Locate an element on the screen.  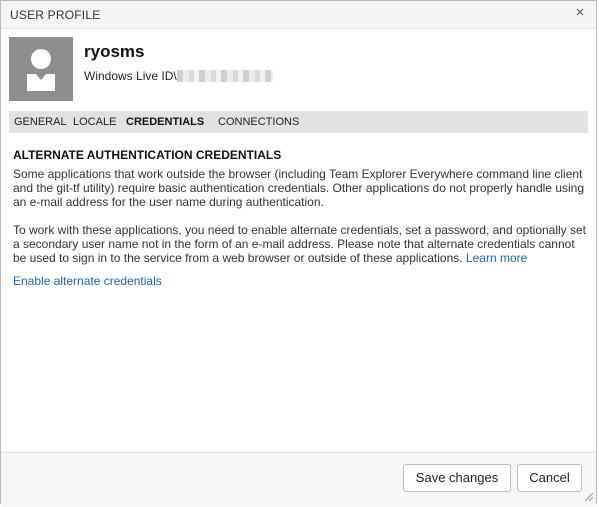
save-changes-button: Save changes is located at coordinates (457, 478).